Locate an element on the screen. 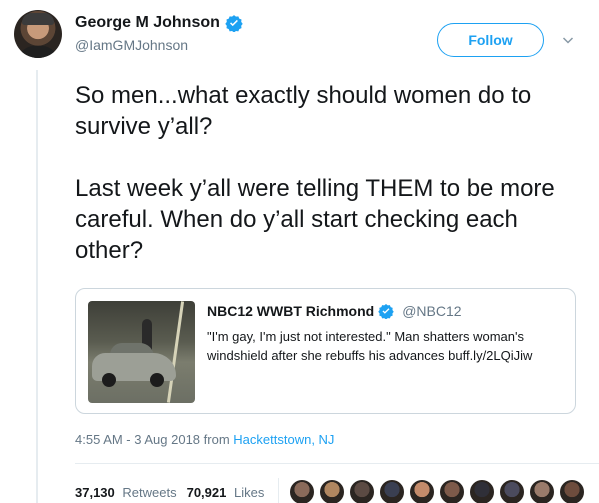 This screenshot has height=503, width=599. thread-line is located at coordinates (37, 286).